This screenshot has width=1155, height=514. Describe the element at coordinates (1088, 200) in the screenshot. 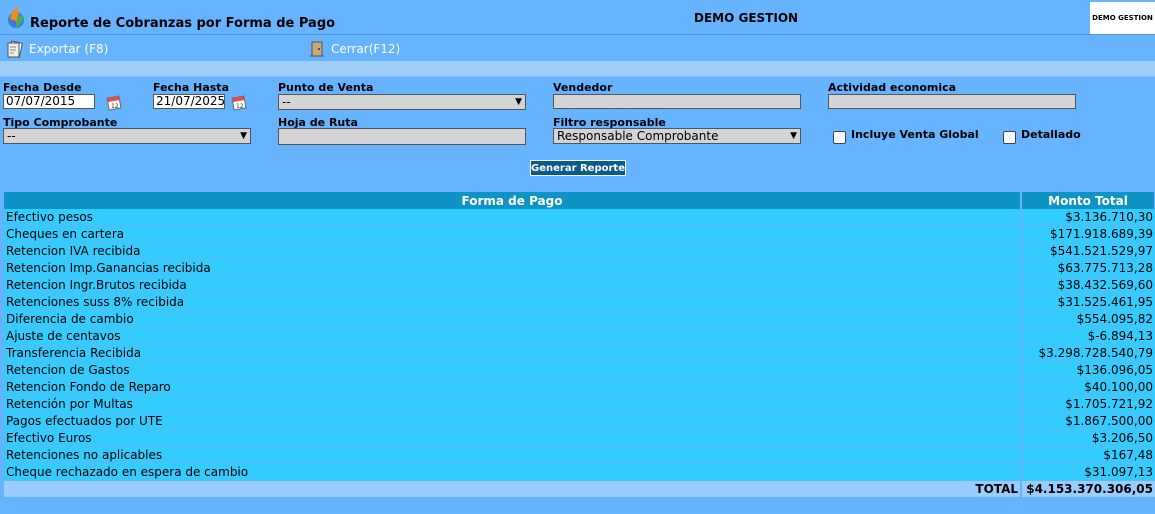

I see `header-monto-total: Monto Total` at that location.